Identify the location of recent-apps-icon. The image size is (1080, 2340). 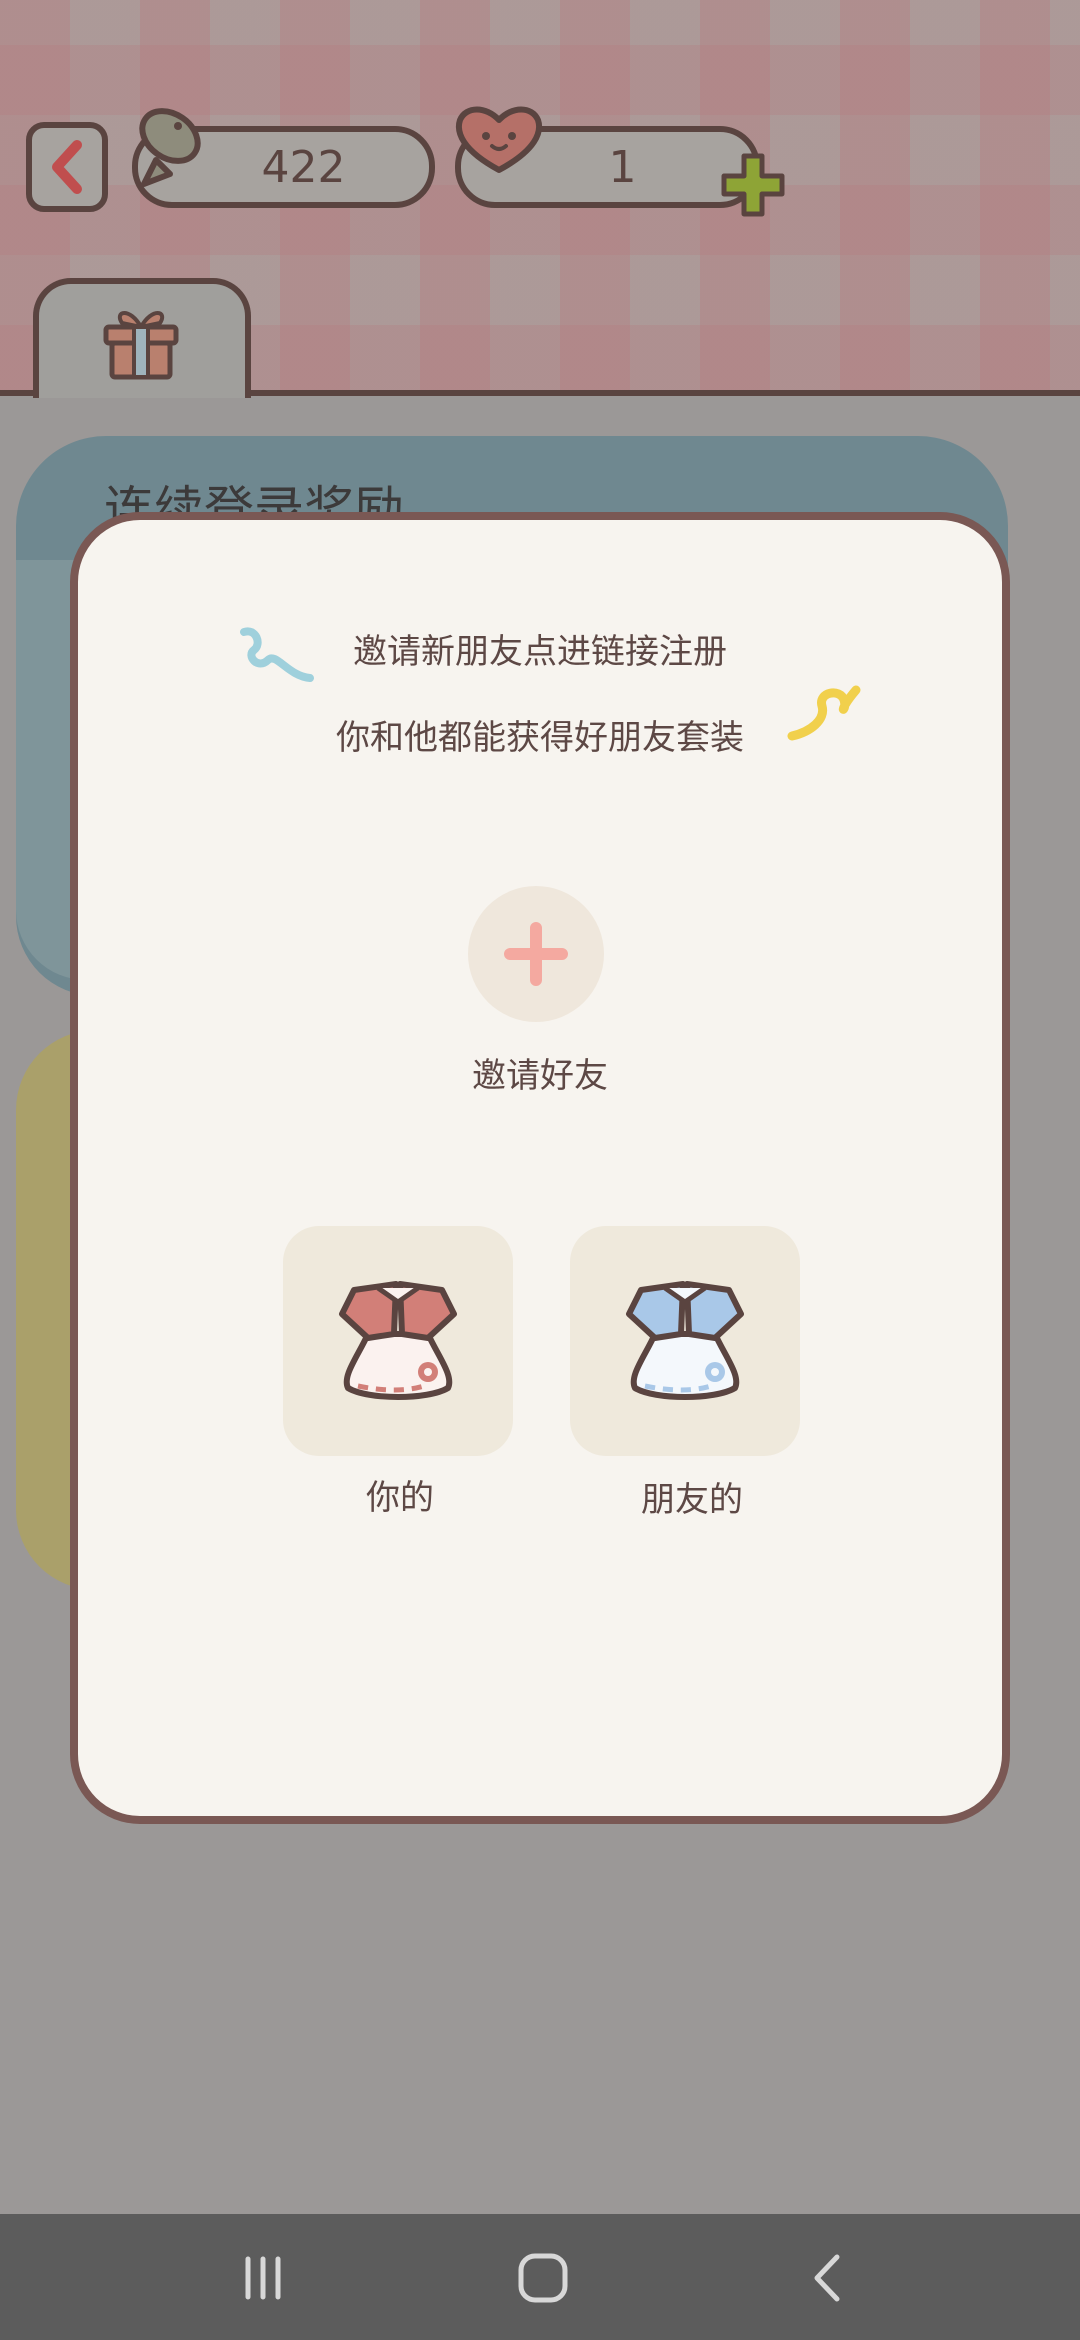
(263, 2278).